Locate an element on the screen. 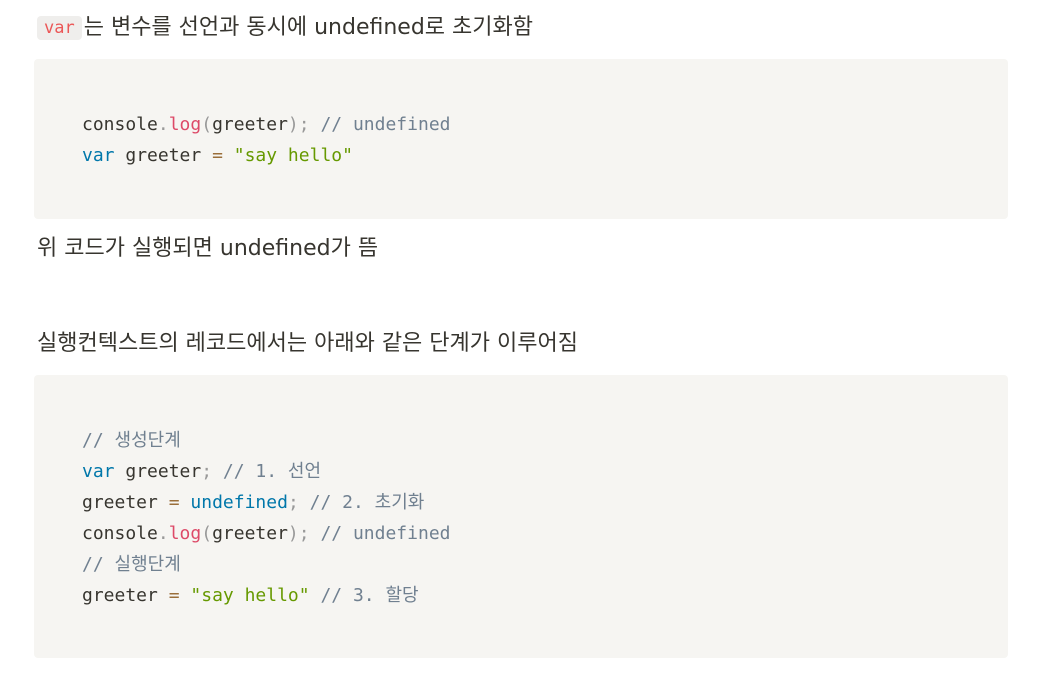 This screenshot has height=694, width=1047. code-token-comment: // 실행단계 is located at coordinates (131, 564).